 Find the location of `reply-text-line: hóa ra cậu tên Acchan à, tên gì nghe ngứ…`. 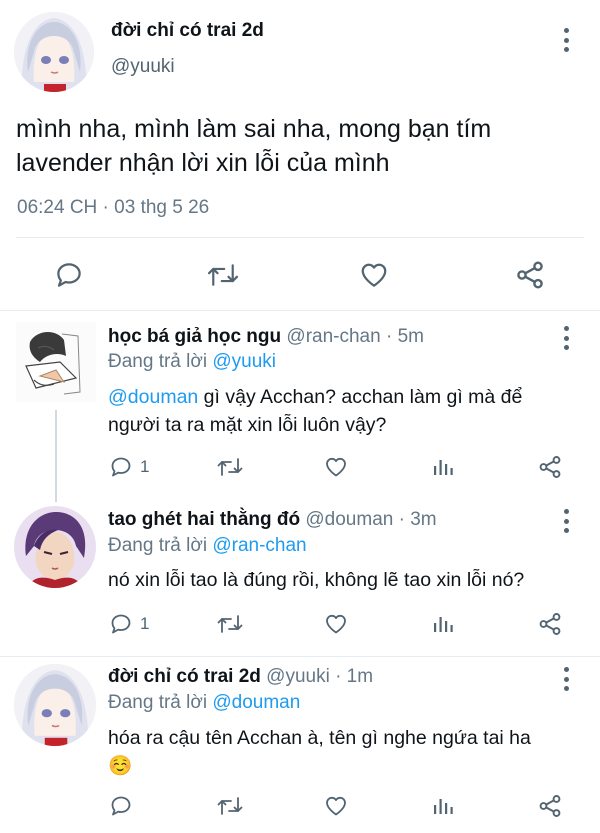

reply-text-line: hóa ra cậu tên Acchan à, tên gì nghe ngứ… is located at coordinates (319, 738).